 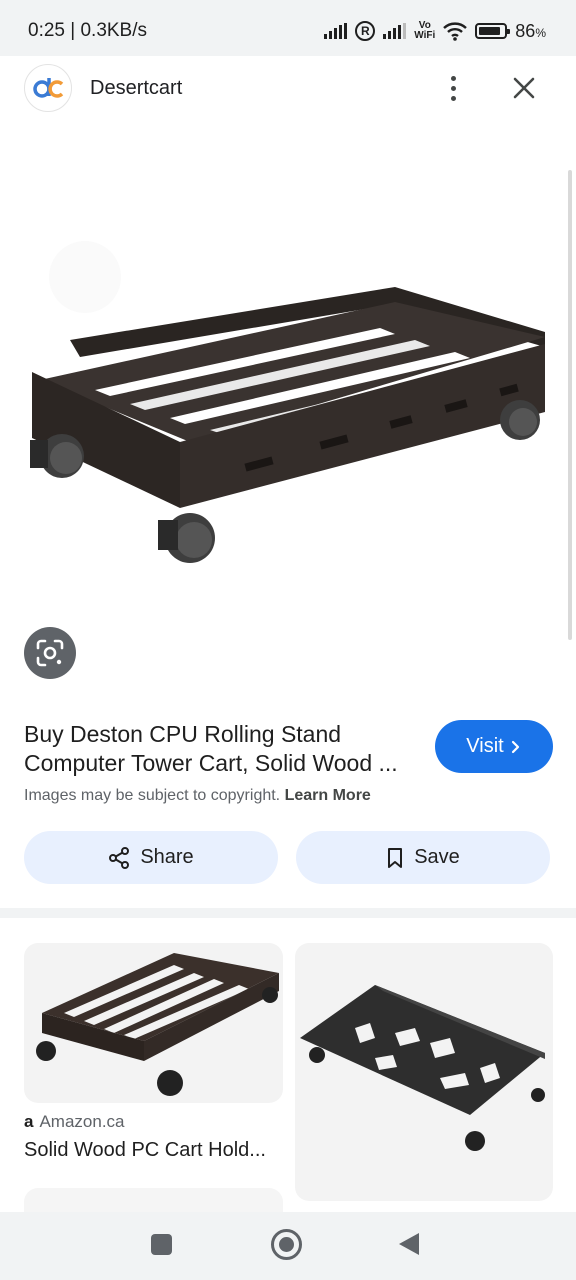 What do you see at coordinates (485, 746) in the screenshot?
I see `visit-label: Visit` at bounding box center [485, 746].